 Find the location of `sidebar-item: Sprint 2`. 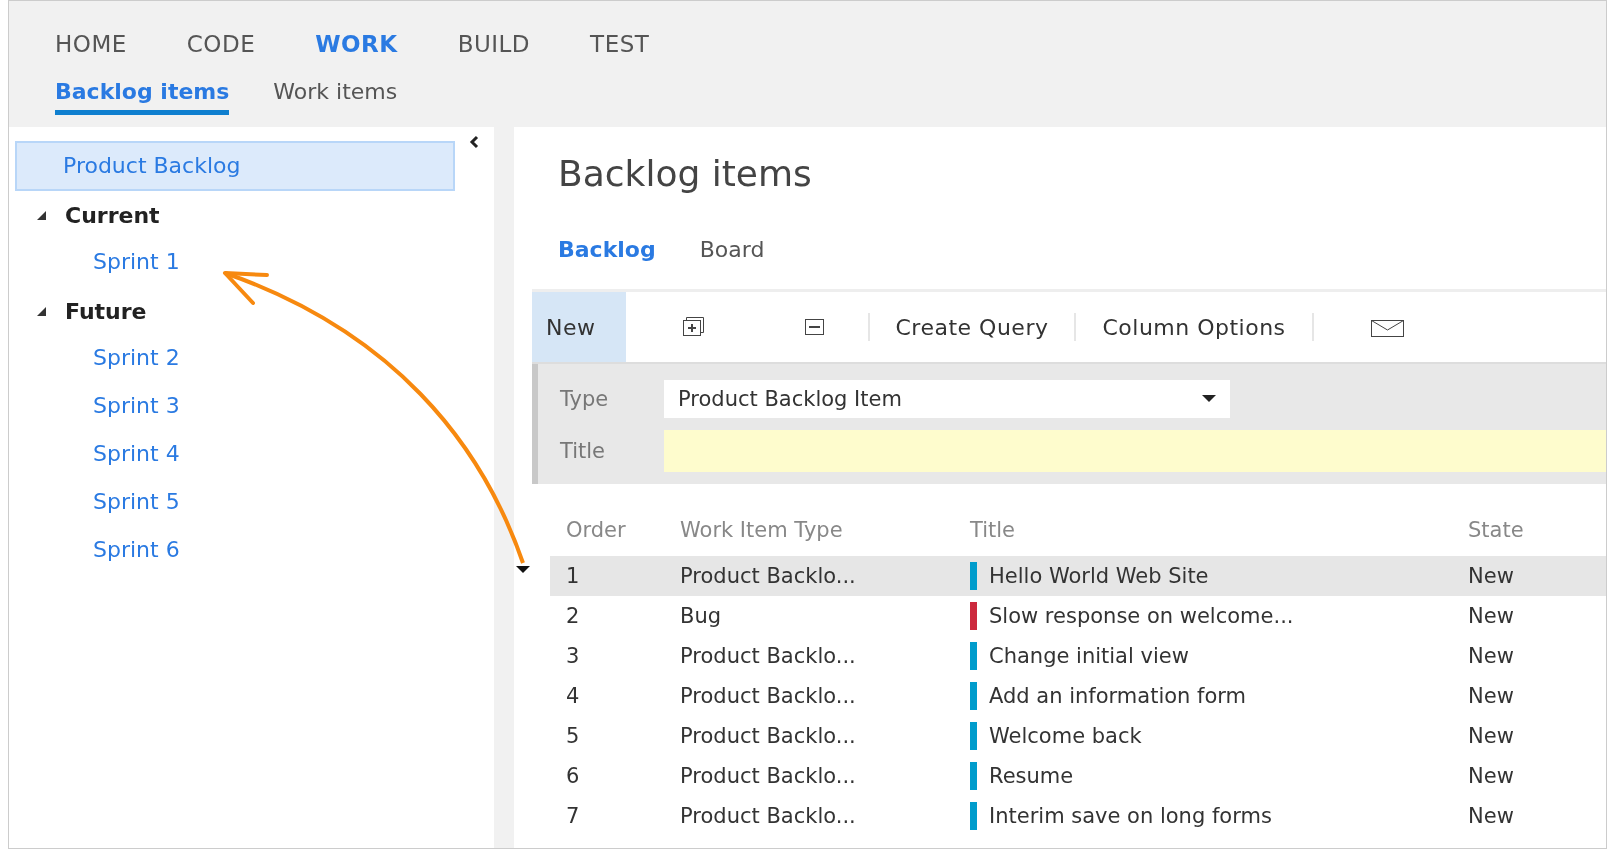

sidebar-item: Sprint 2 is located at coordinates (235, 359).